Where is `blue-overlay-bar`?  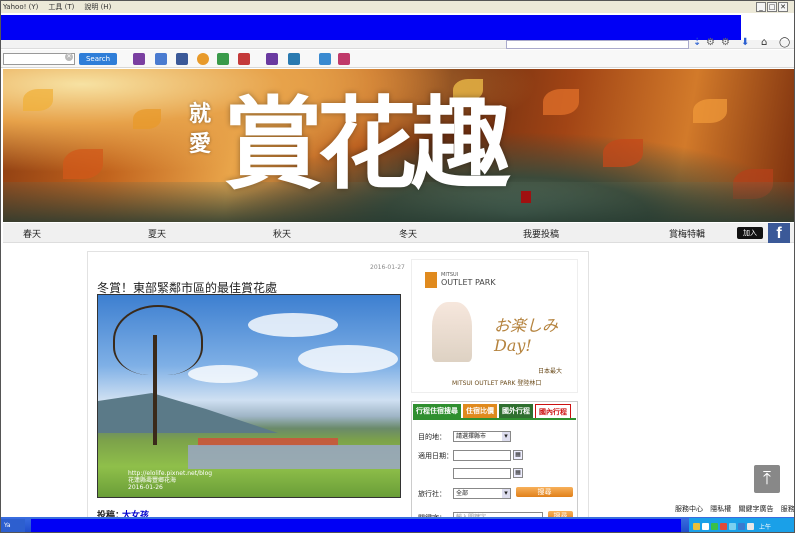 blue-overlay-bar is located at coordinates (371, 27).